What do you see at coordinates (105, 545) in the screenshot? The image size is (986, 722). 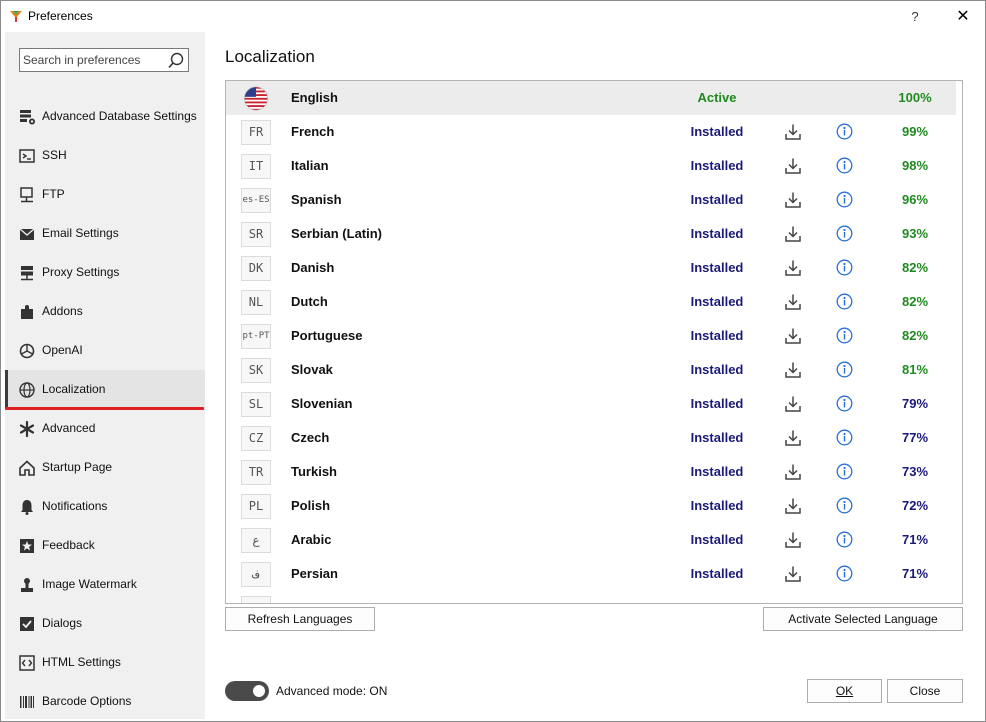 I see `sidebar-item-feedback: Feedback` at bounding box center [105, 545].